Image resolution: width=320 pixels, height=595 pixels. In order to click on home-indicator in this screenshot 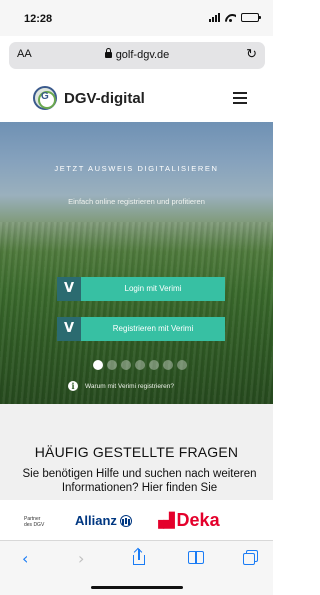, I will do `click(137, 587)`.